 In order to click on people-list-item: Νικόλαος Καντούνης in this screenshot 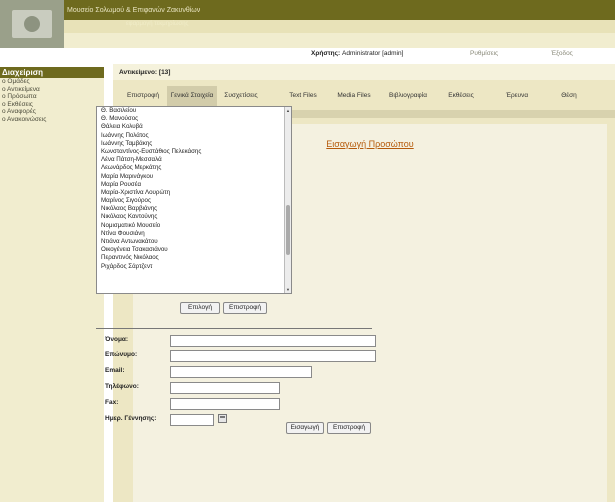, I will do `click(194, 217)`.